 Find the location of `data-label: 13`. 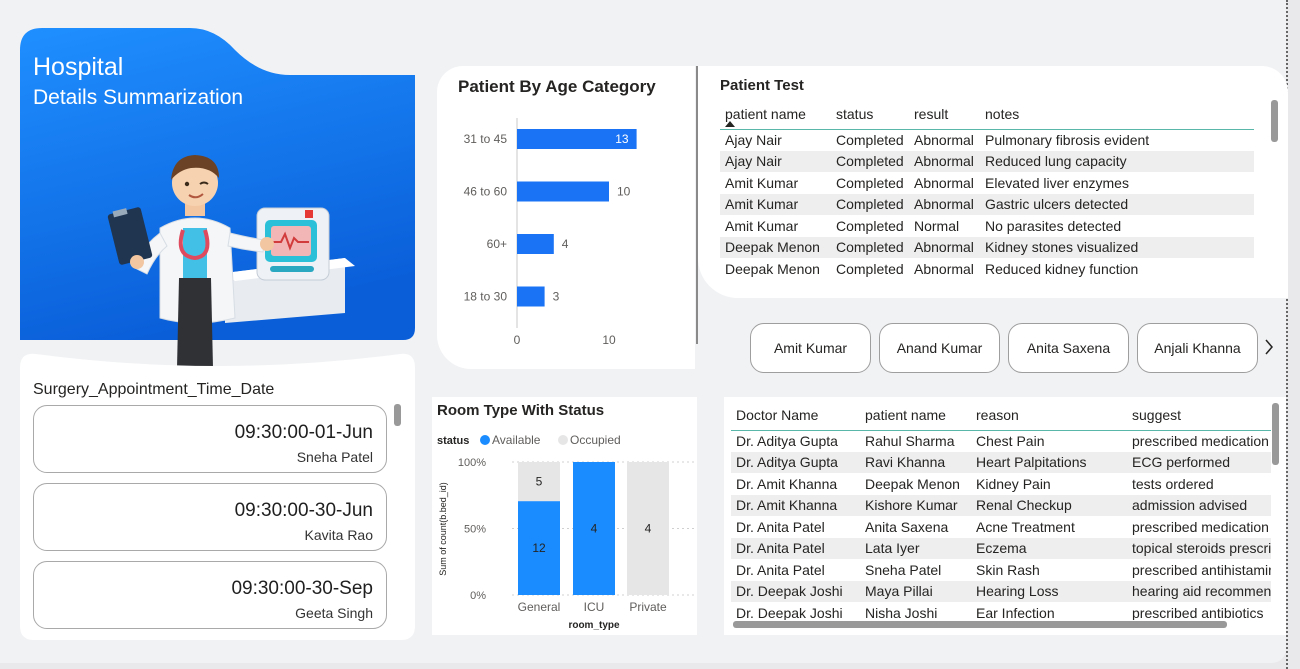

data-label: 13 is located at coordinates (622, 139).